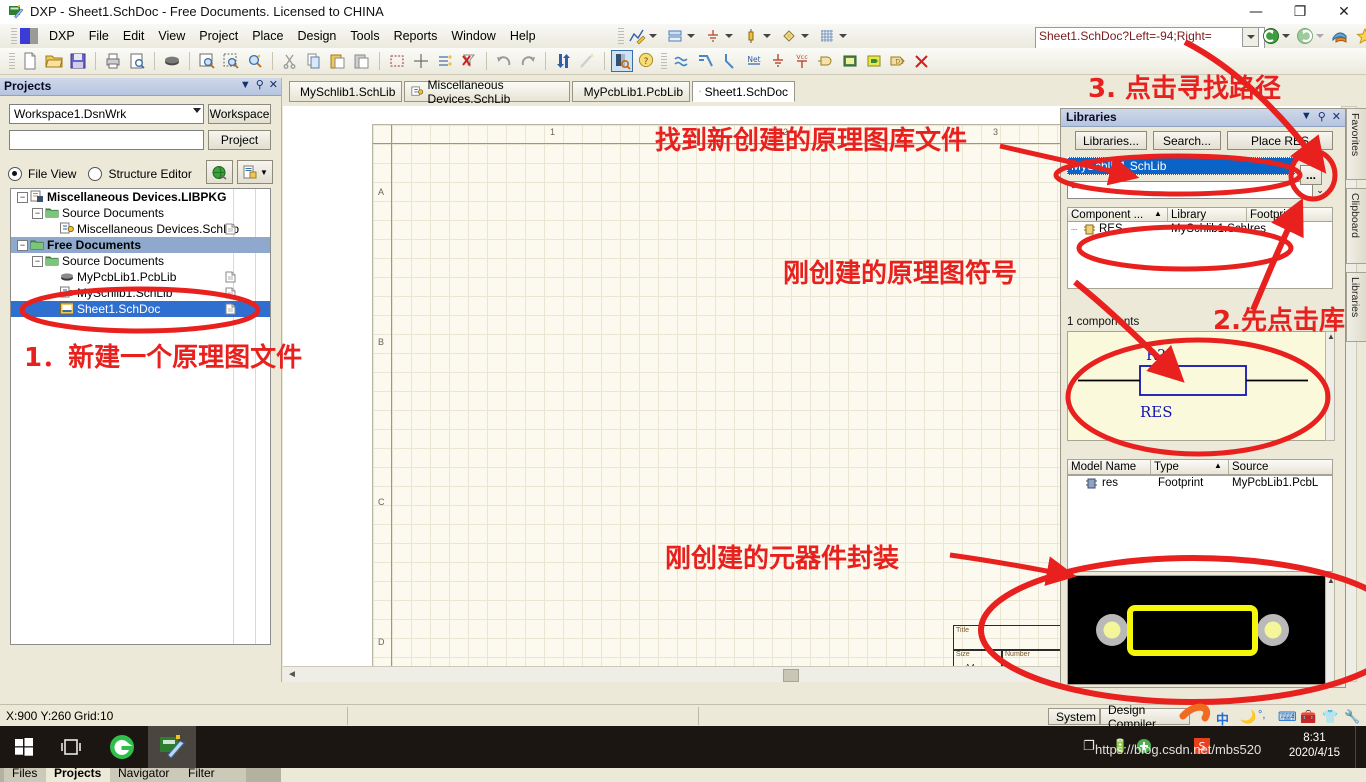 The width and height of the screenshot is (1366, 782). Describe the element at coordinates (140, 261) in the screenshot. I see `tree-row: −Source Documents` at that location.